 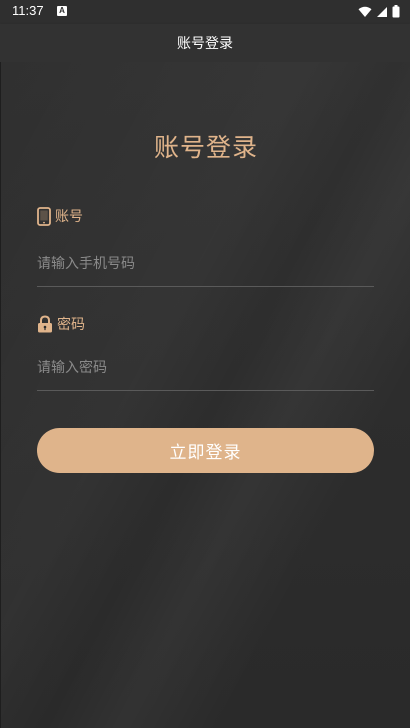 What do you see at coordinates (62, 11) in the screenshot?
I see `notification-icon: A` at bounding box center [62, 11].